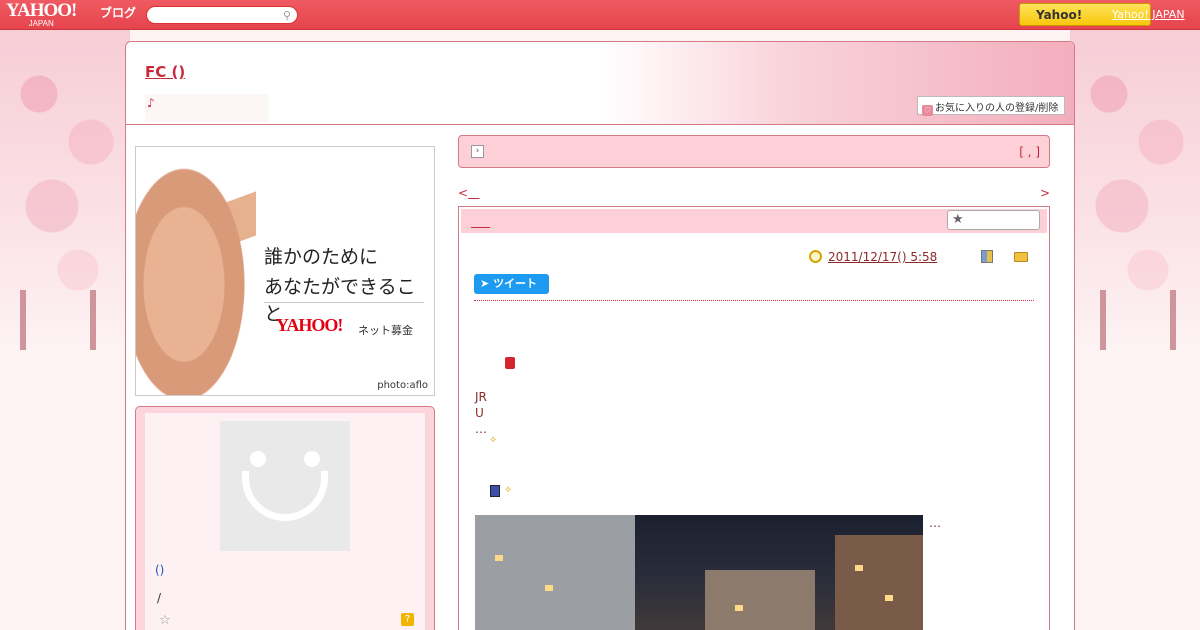 The height and width of the screenshot is (630, 1200). What do you see at coordinates (485, 283) in the screenshot?
I see `twitter-bird-icon: ➤` at bounding box center [485, 283].